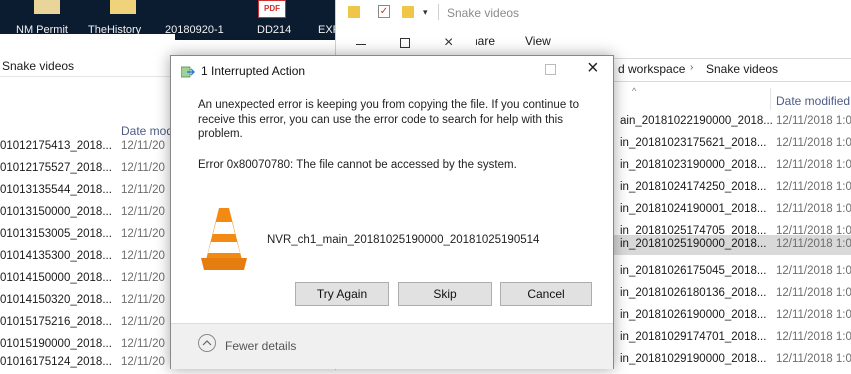 The height and width of the screenshot is (374, 851). I want to click on cancel-button: Cancel, so click(546, 294).